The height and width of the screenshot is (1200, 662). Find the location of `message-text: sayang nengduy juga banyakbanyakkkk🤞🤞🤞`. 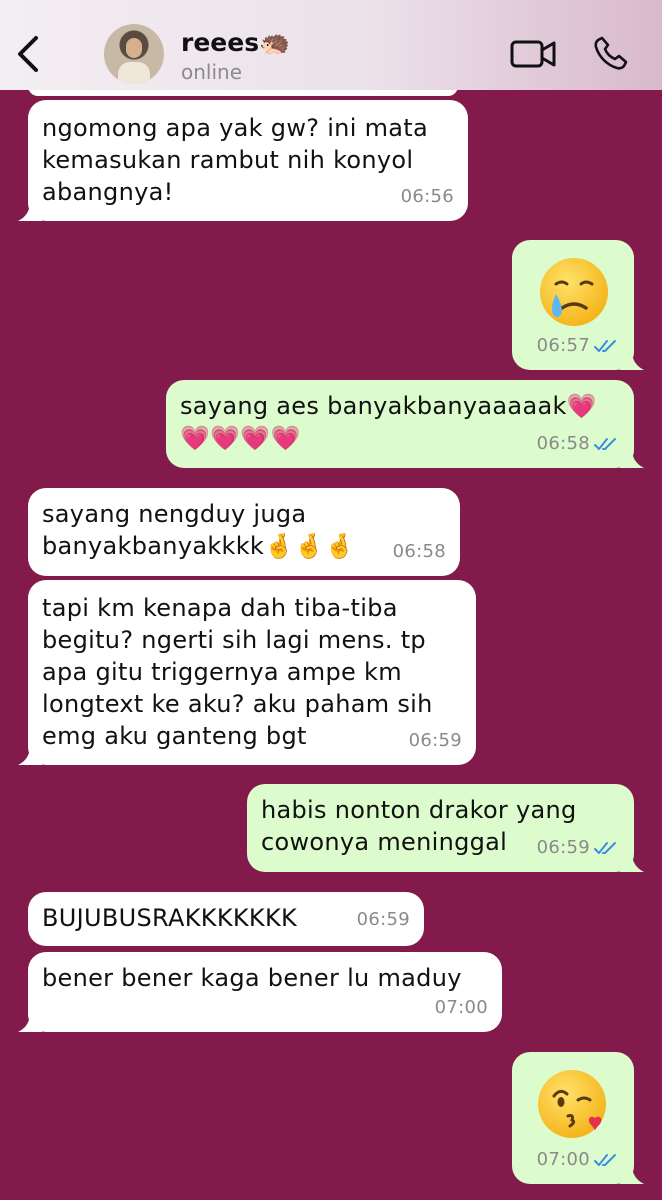

message-text: sayang nengduy juga banyakbanyakkkk🤞🤞🤞 is located at coordinates (198, 530).